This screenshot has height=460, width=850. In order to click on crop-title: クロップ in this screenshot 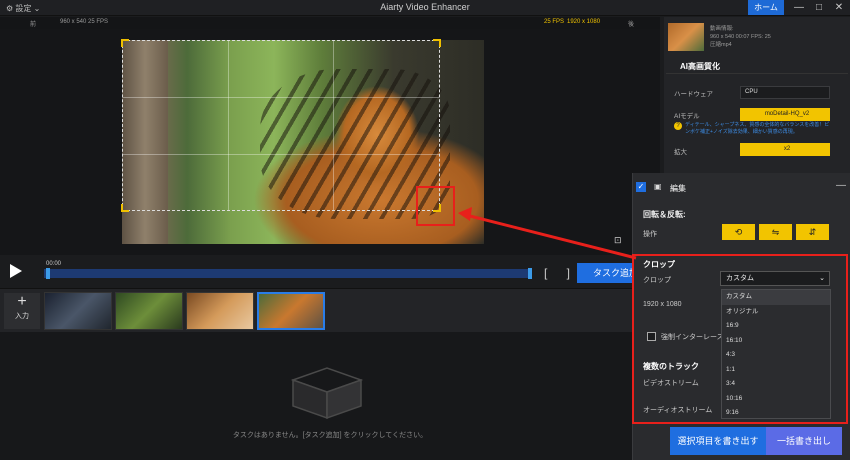, I will do `click(659, 264)`.